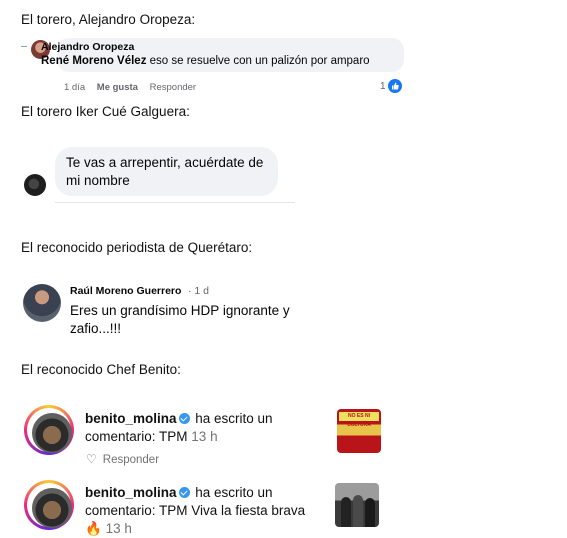 The width and height of the screenshot is (567, 538). Describe the element at coordinates (108, 19) in the screenshot. I see `heading-alejandro: El torero, Alejandro Oropeza:` at that location.